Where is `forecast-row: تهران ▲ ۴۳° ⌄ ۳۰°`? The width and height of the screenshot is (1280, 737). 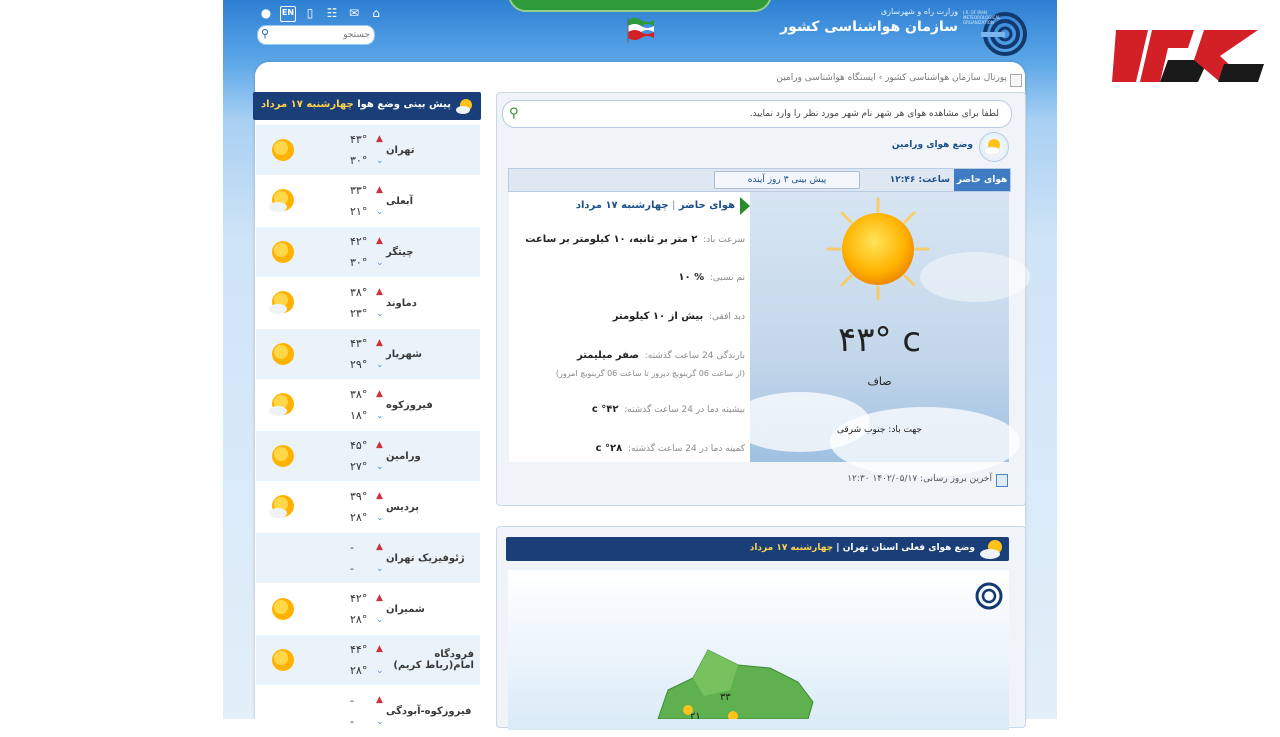
forecast-row: تهران ▲ ۴۳° ⌄ ۳۰° is located at coordinates (368, 150).